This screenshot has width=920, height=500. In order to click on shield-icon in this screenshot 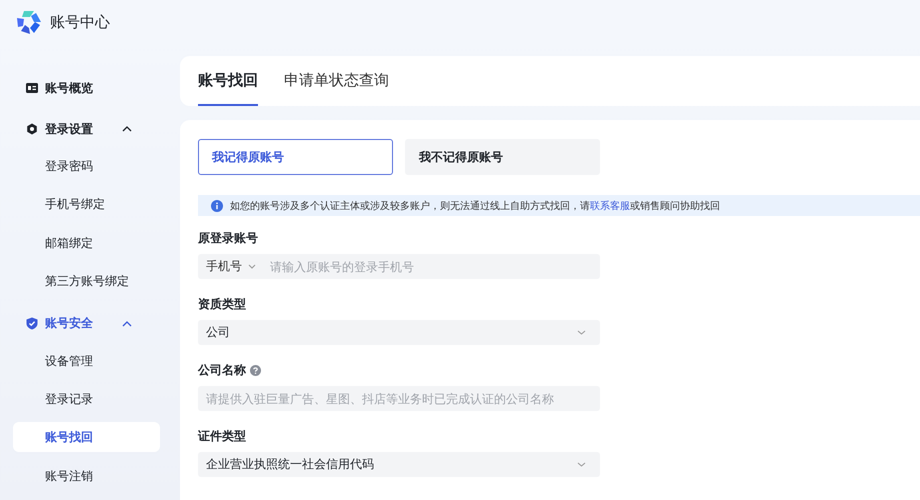, I will do `click(32, 323)`.